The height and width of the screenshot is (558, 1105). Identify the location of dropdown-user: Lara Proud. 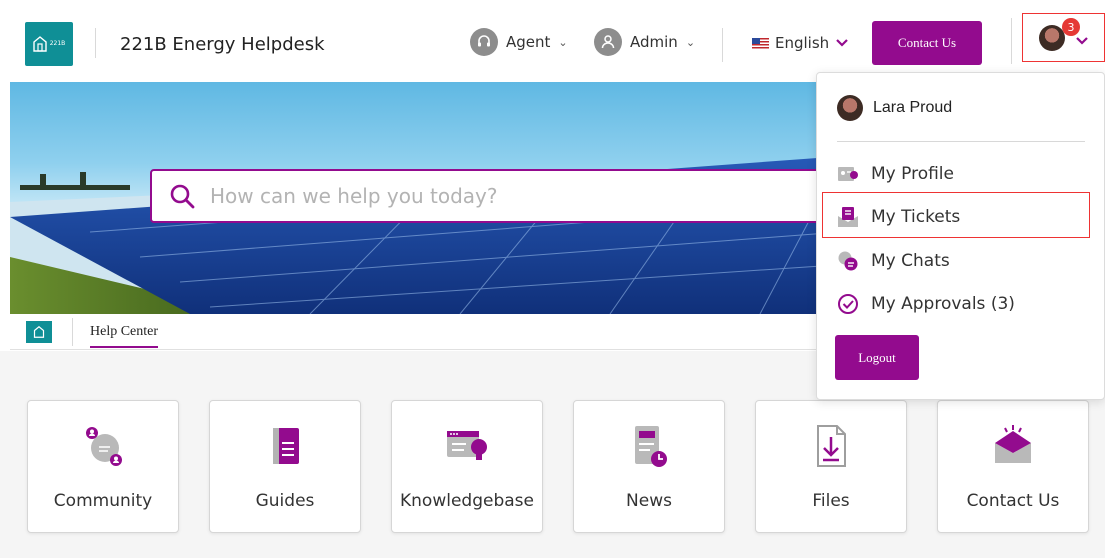
(894, 108).